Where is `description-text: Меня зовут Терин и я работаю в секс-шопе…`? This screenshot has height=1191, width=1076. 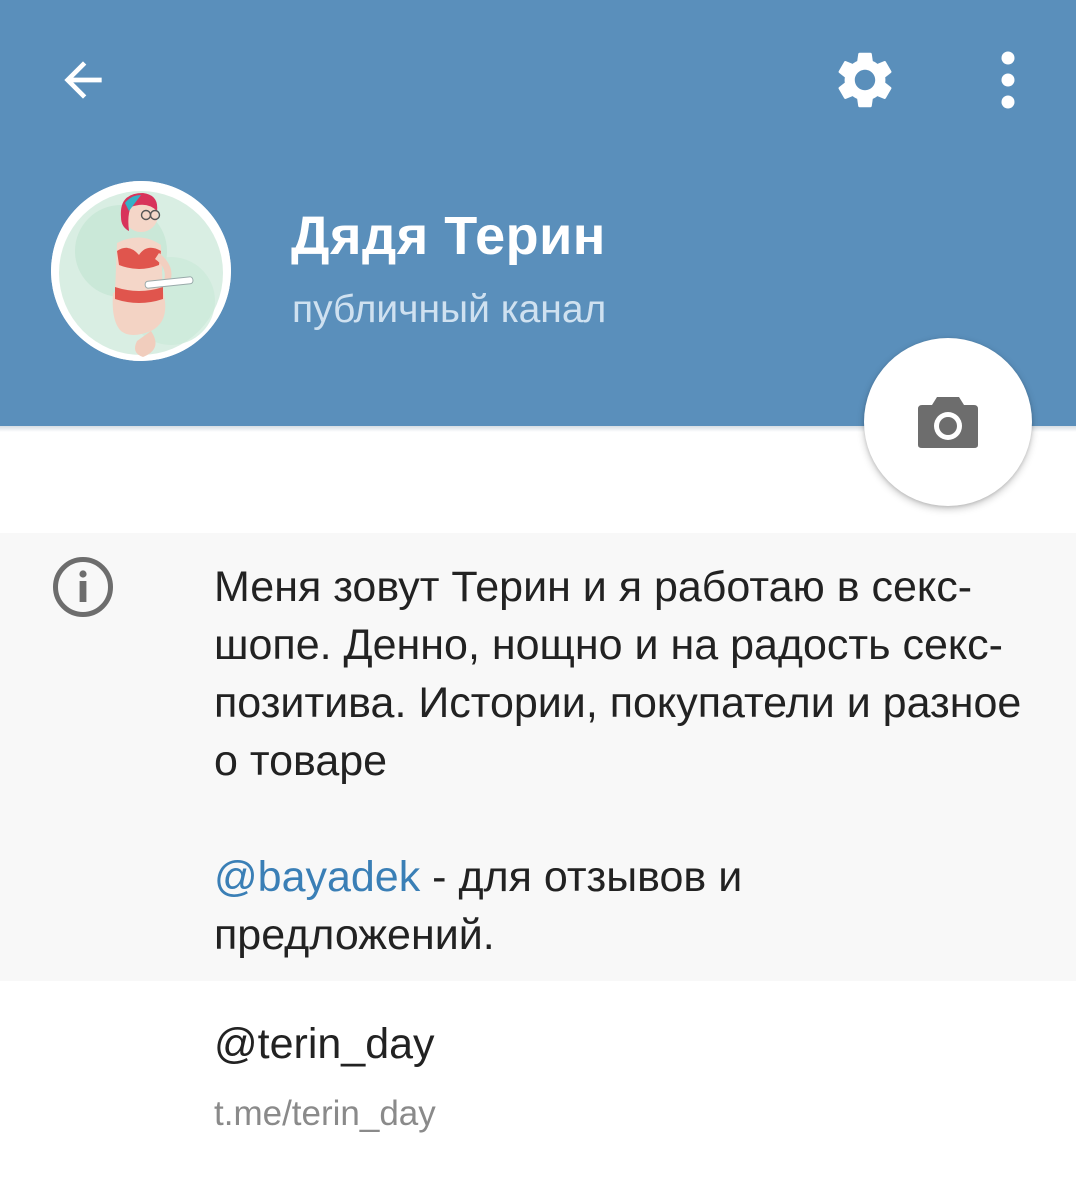
description-text: Меня зовут Терин и я работаю в секс-шопе… is located at coordinates (618, 674).